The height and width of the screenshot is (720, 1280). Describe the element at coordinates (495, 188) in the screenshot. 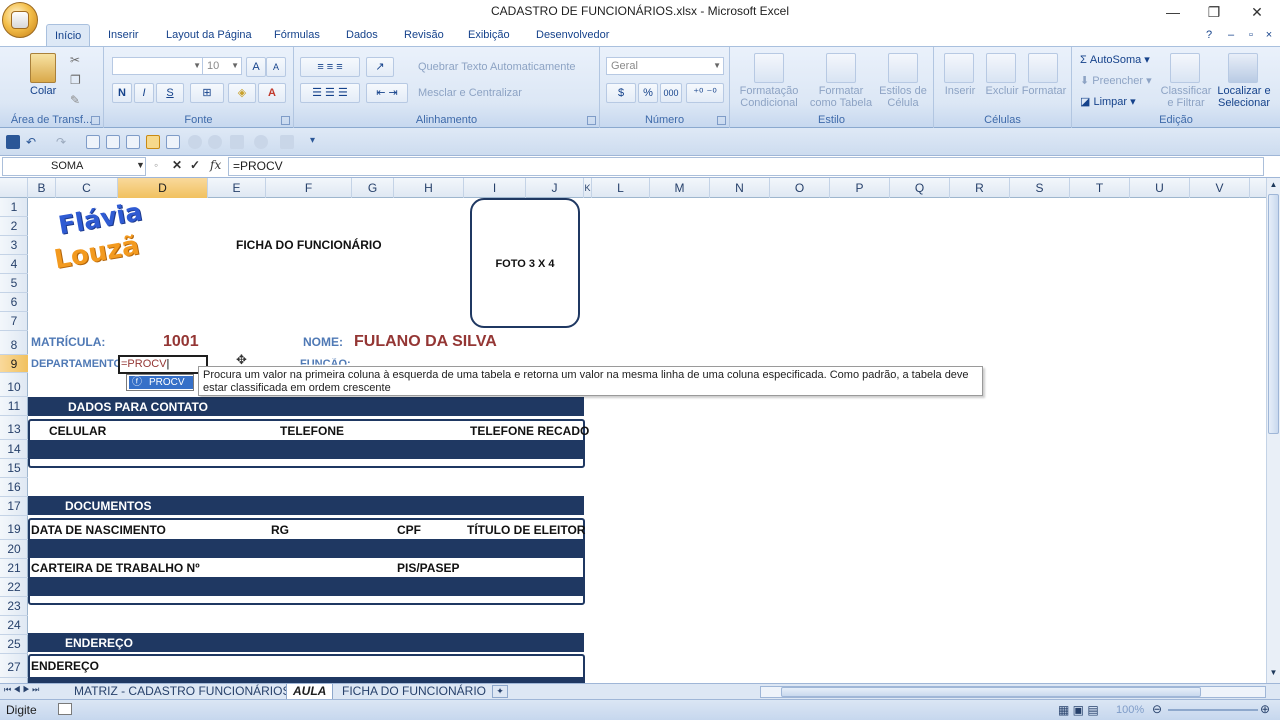

I see `column-header: I` at that location.